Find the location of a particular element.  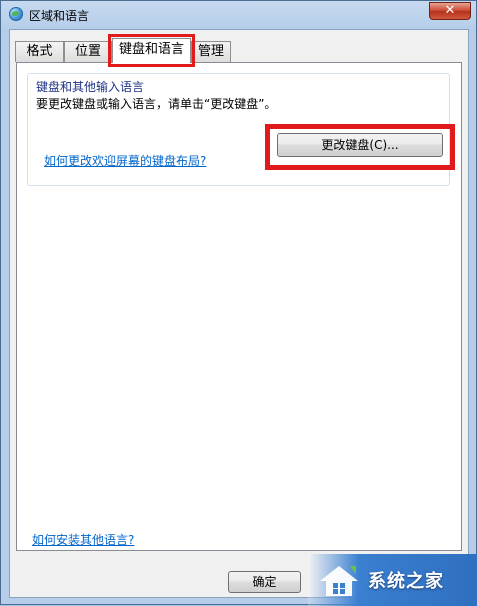

tab-administrative: 管理 is located at coordinates (211, 51).